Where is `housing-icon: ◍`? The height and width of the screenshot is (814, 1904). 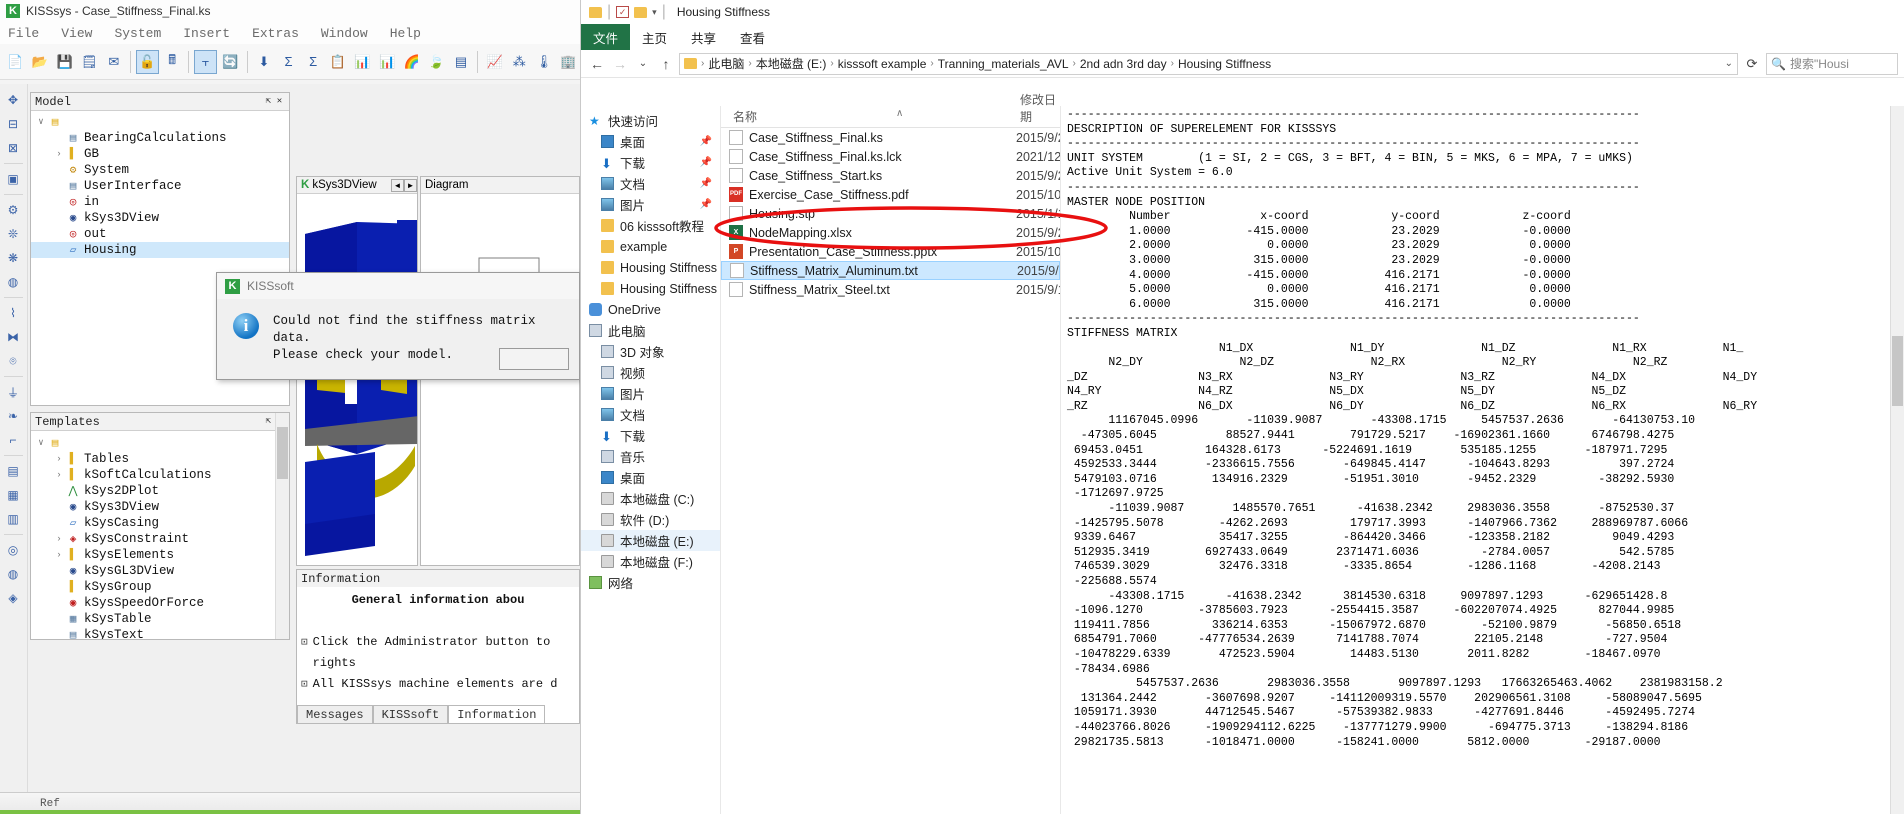 housing-icon: ◍ is located at coordinates (13, 574).